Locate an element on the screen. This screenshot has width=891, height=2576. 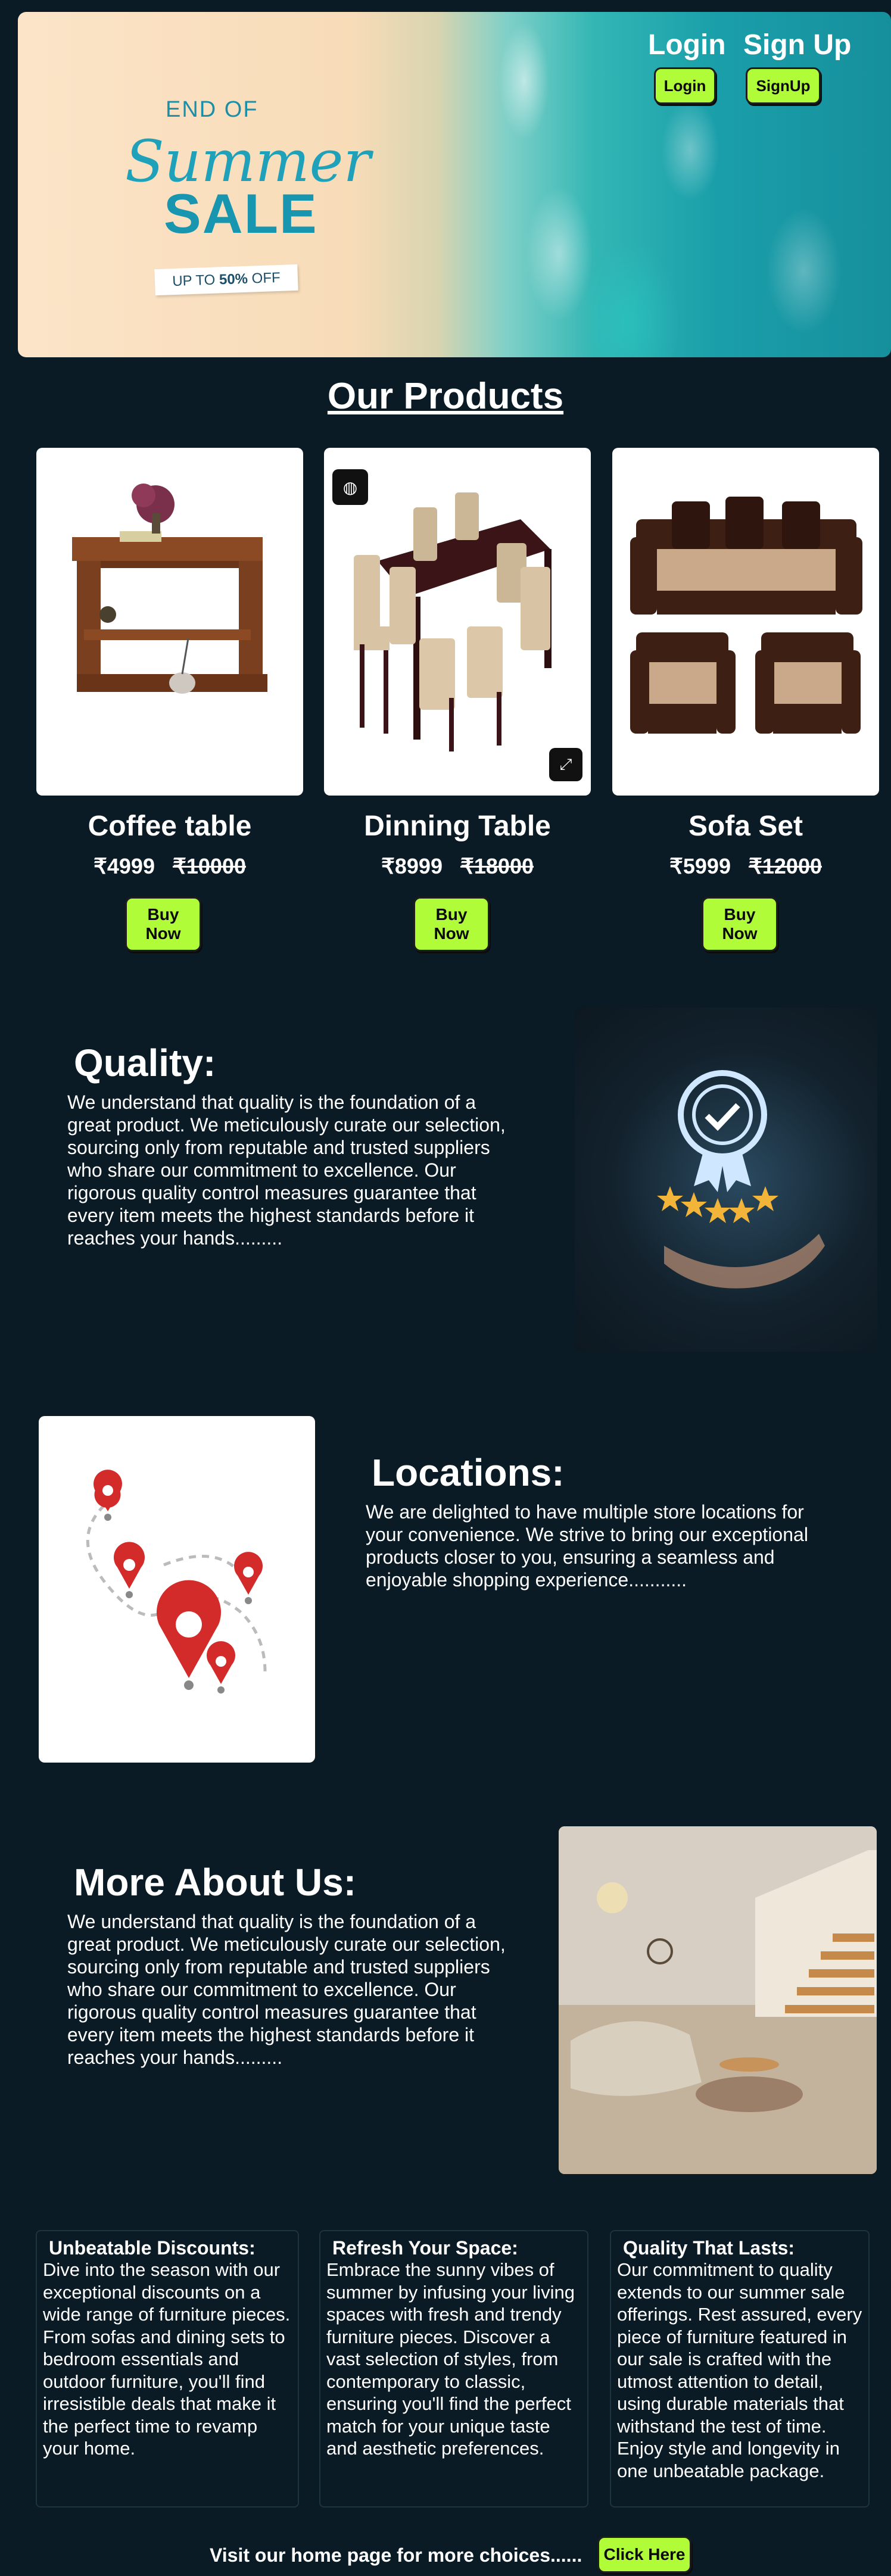
quality-heading: Quality: is located at coordinates (145, 1062).